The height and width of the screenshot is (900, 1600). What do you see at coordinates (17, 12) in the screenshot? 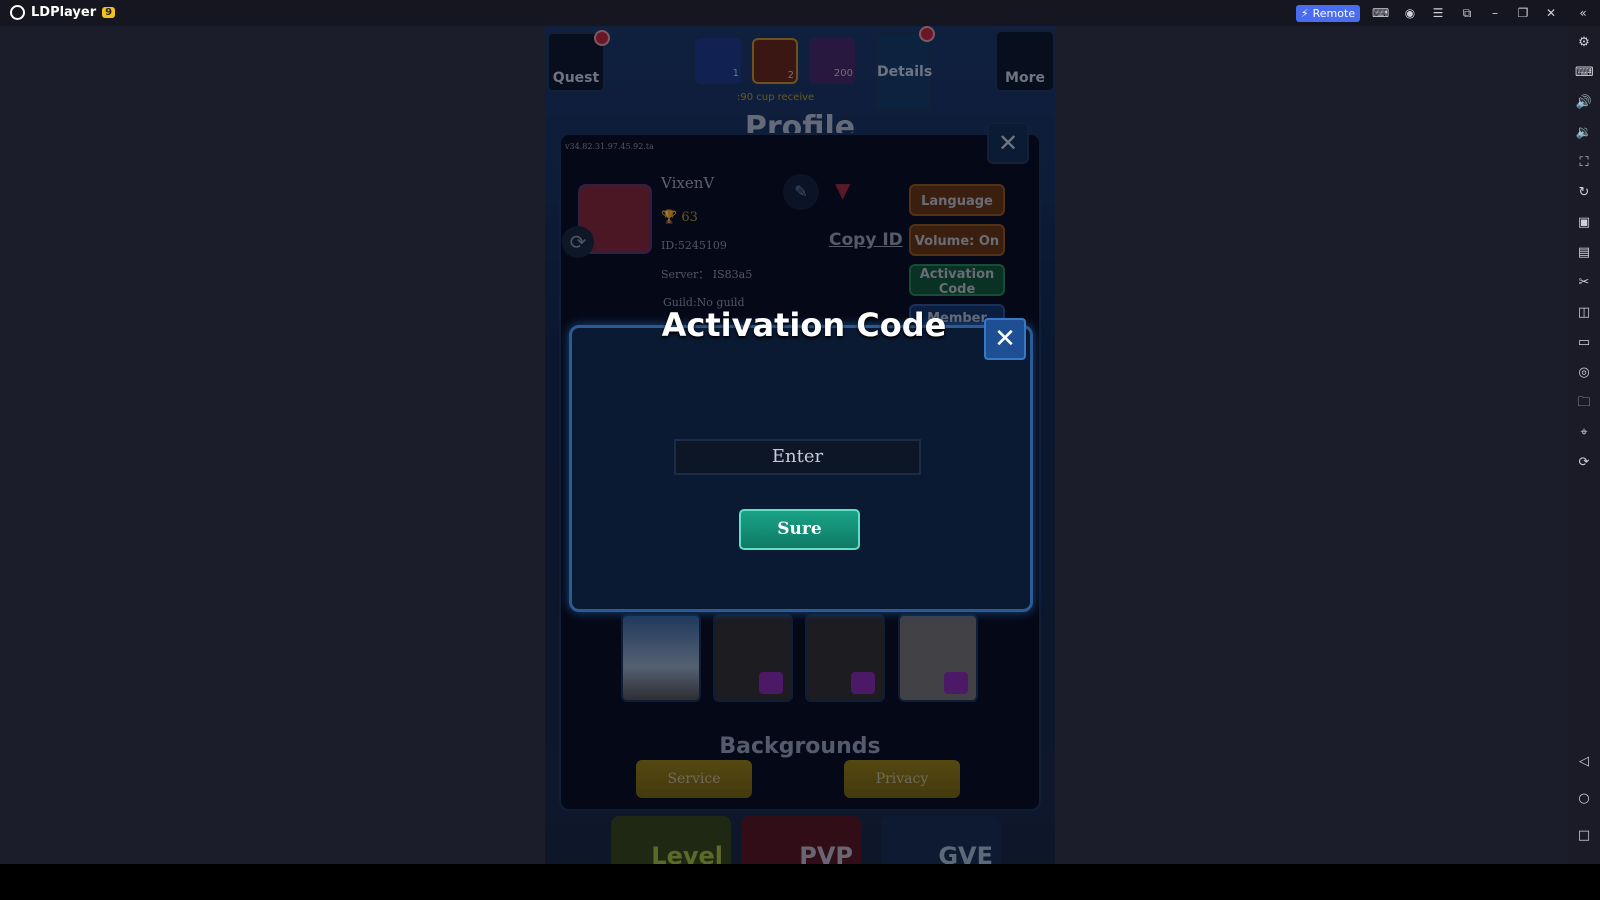
I see `ldplayer-logo-icon` at bounding box center [17, 12].